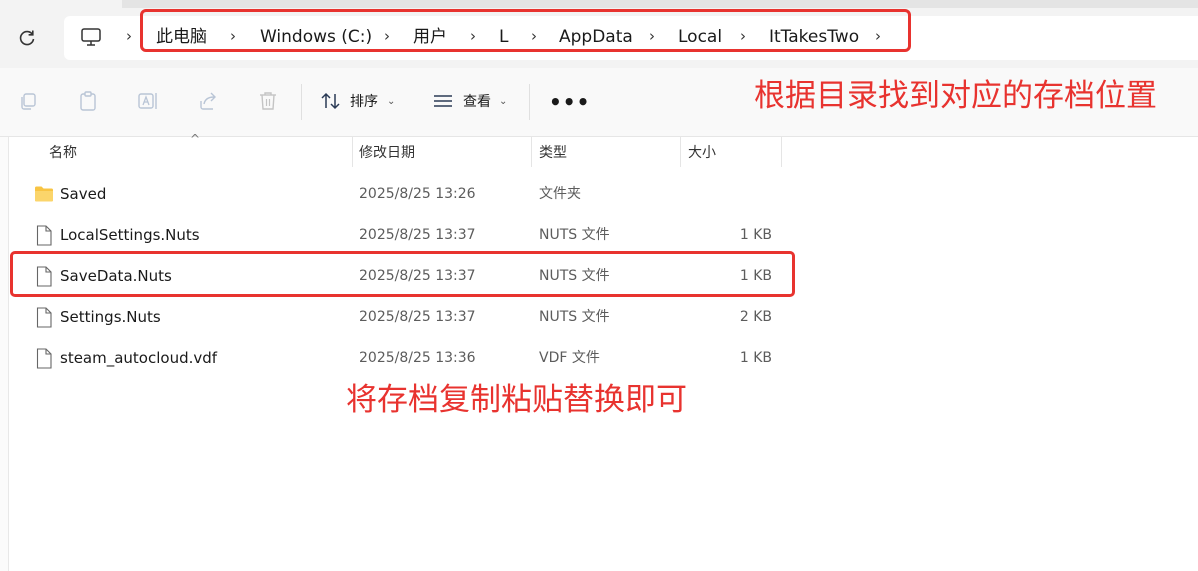  Describe the element at coordinates (364, 102) in the screenshot. I see `sort-label: 排序` at that location.